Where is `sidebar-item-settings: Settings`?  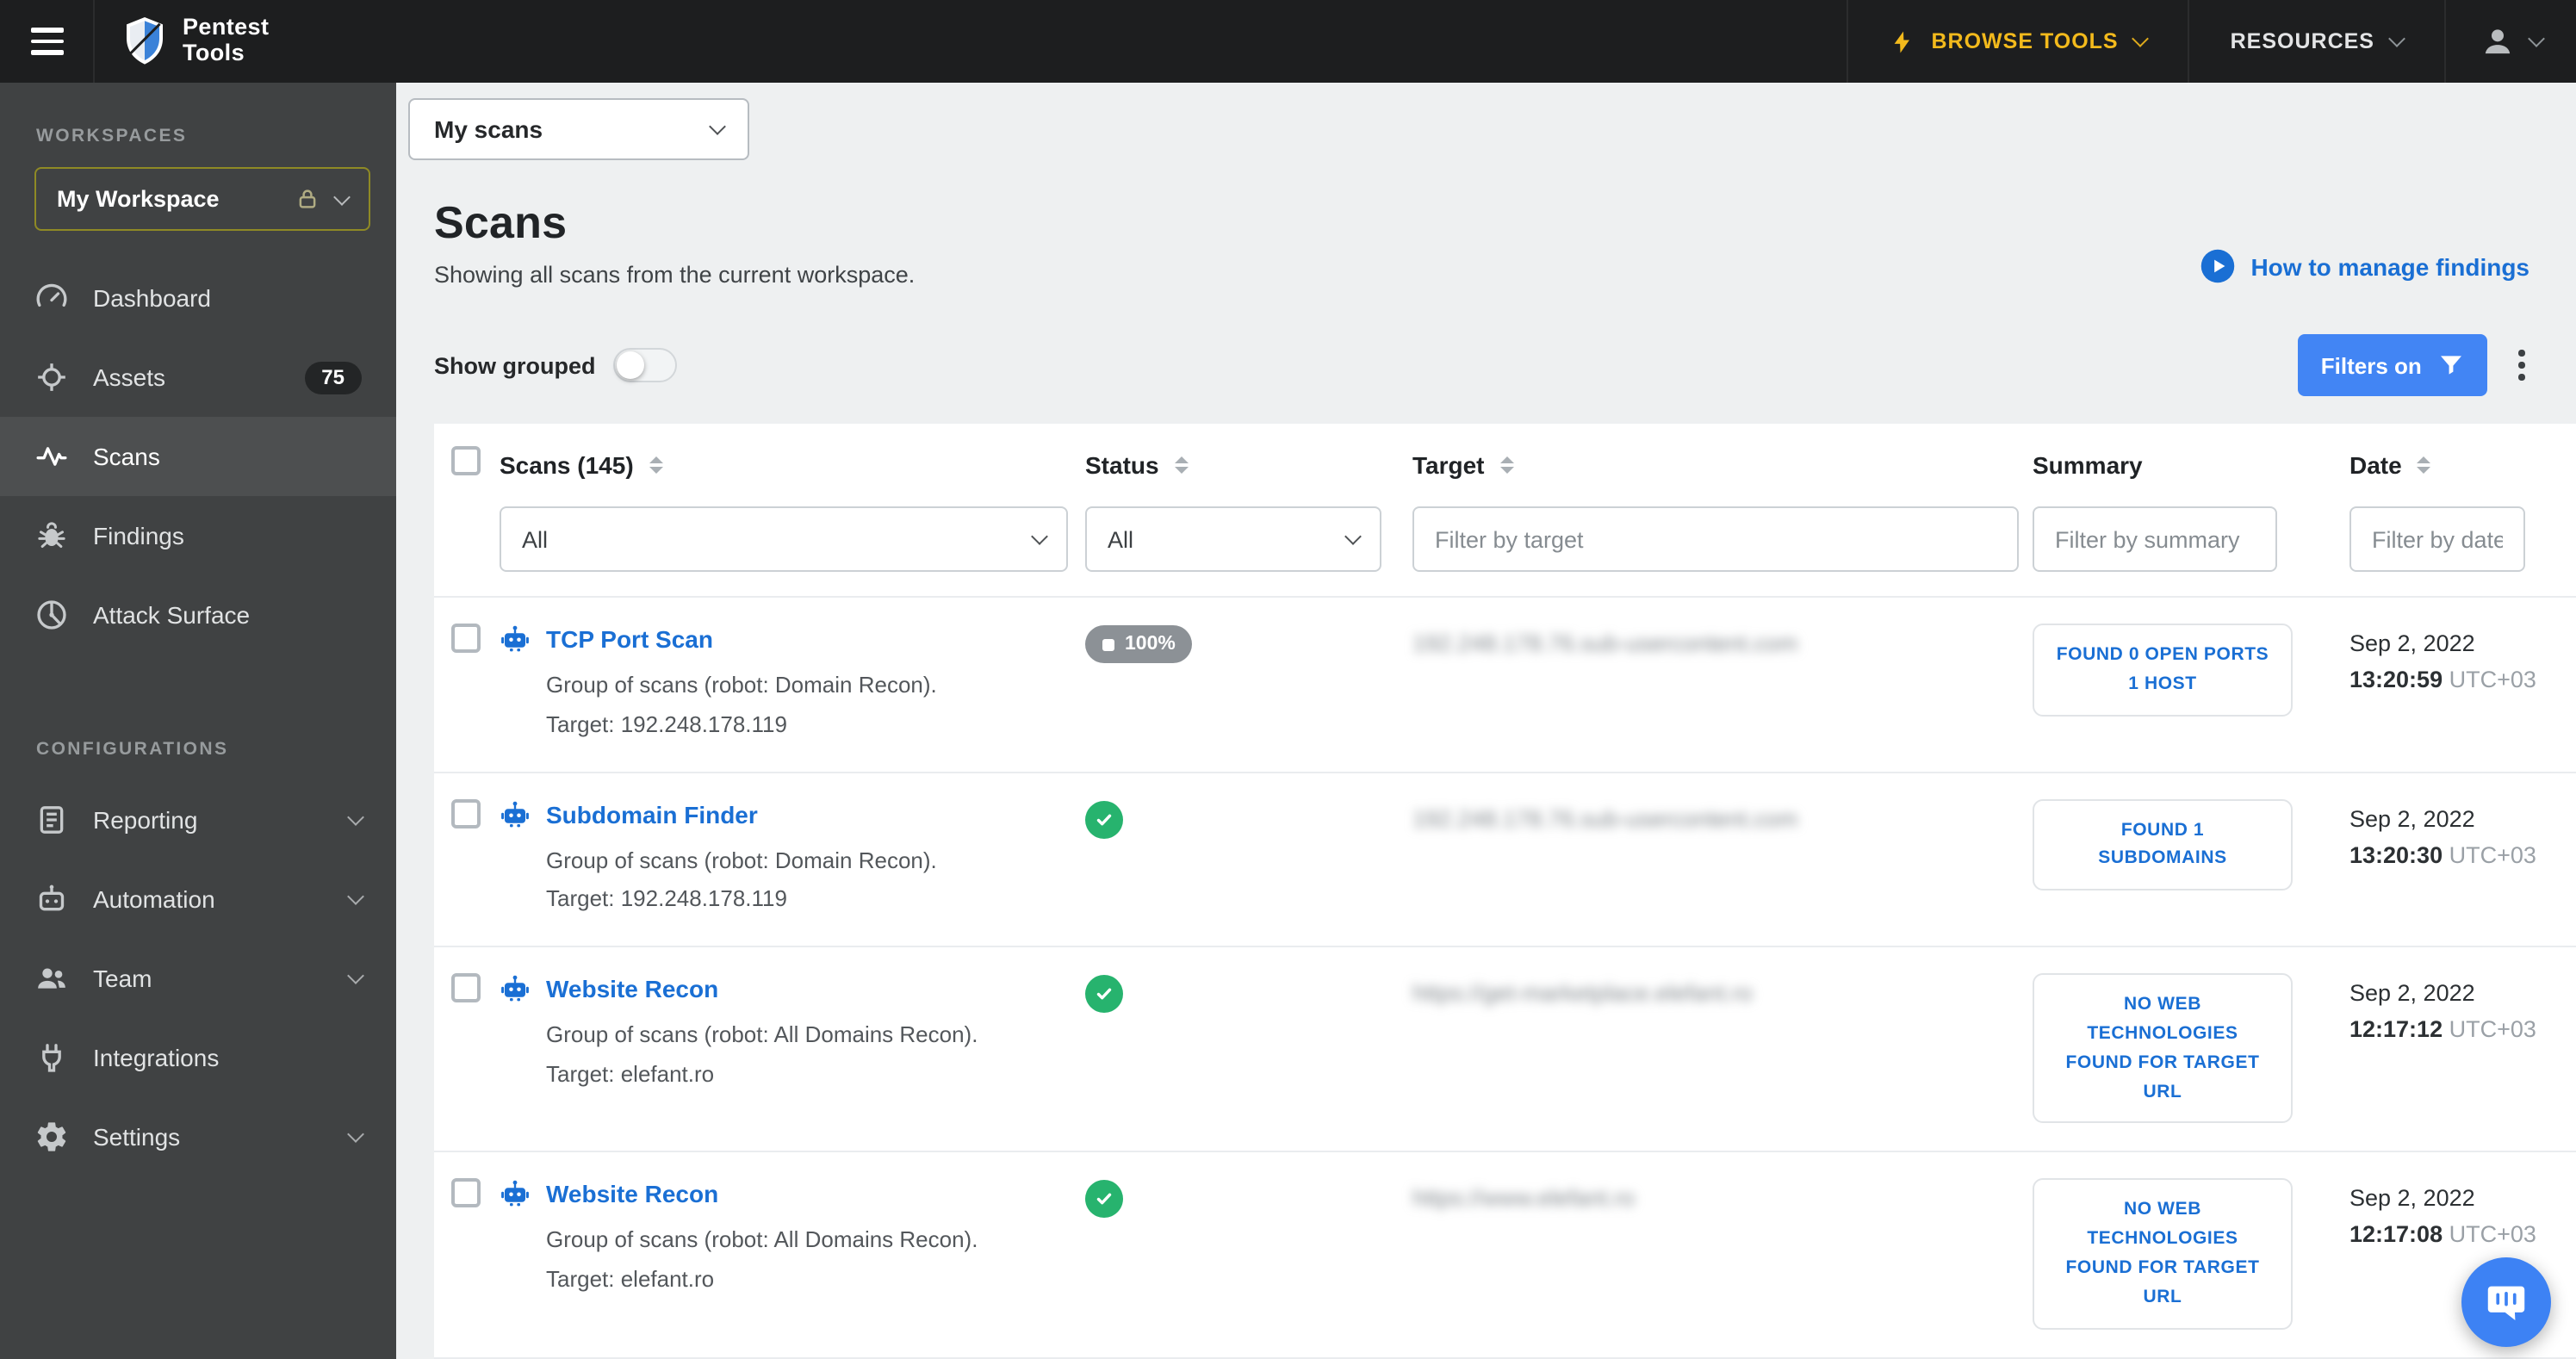 sidebar-item-settings: Settings is located at coordinates (198, 1136).